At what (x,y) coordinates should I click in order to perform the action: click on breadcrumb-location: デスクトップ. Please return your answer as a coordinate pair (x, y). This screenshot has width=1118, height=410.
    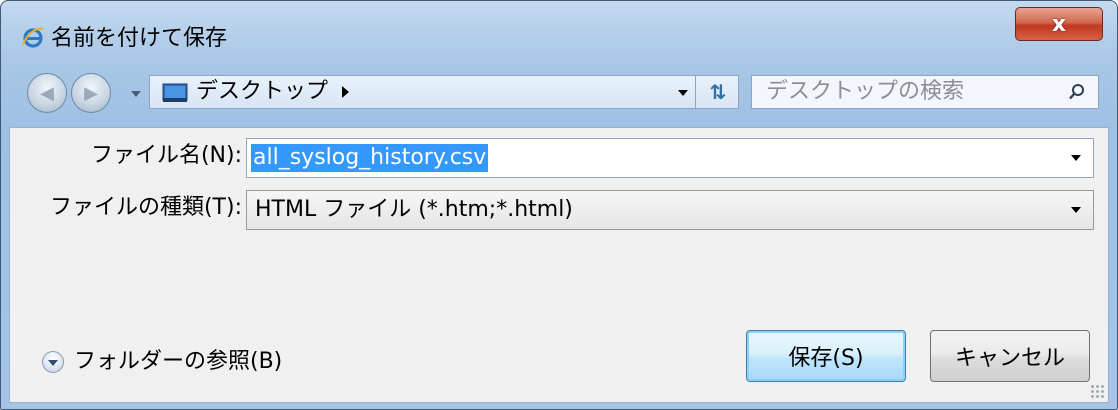
    Looking at the image, I should click on (262, 92).